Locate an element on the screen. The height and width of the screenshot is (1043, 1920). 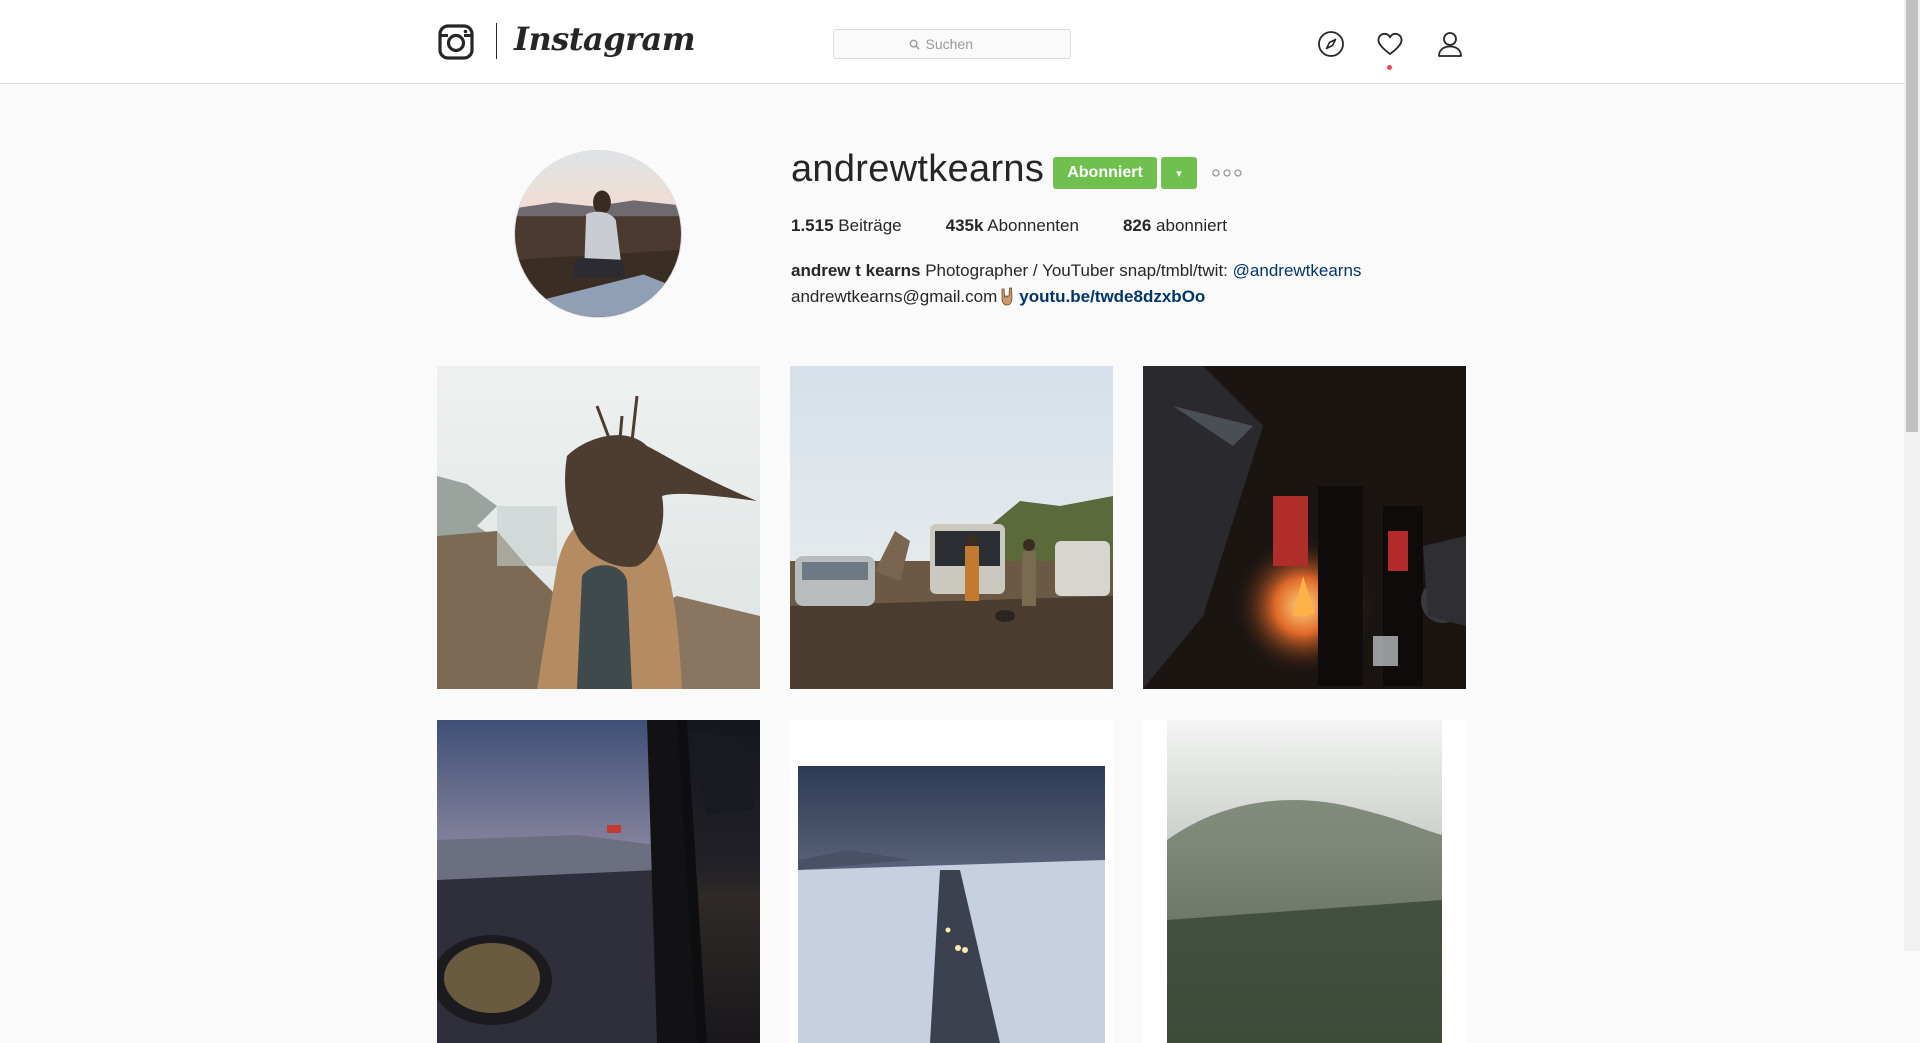
bio-text: Photographer / YouTuber snap/tmbl/twit: is located at coordinates (1076, 270).